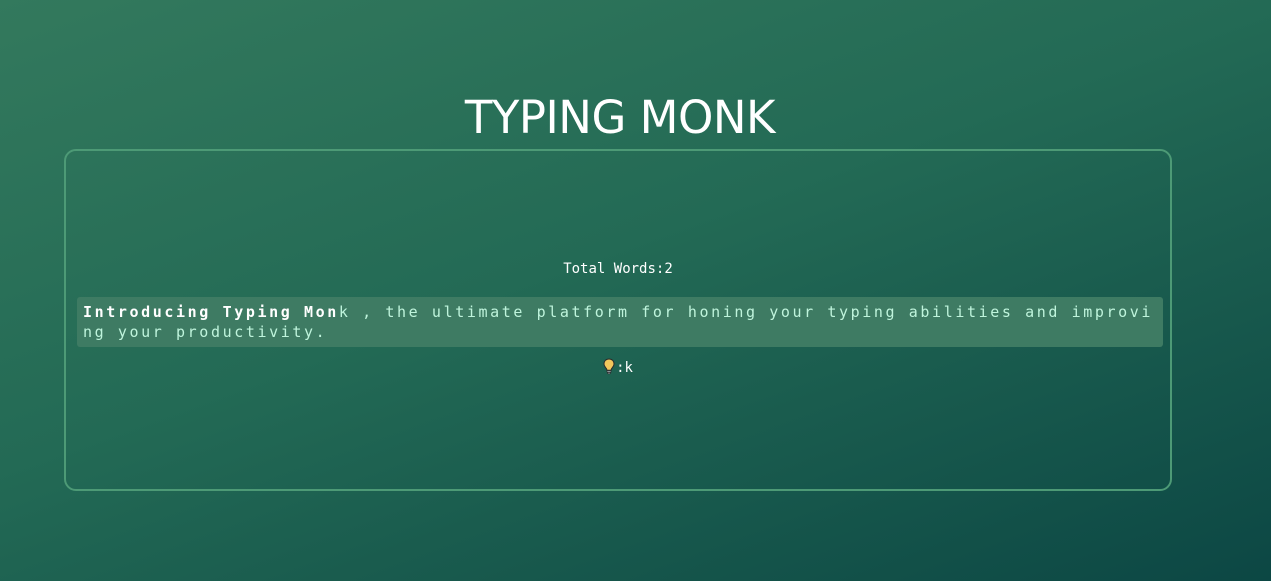 This screenshot has height=581, width=1271. I want to click on total-words: Total Words:2, so click(618, 269).